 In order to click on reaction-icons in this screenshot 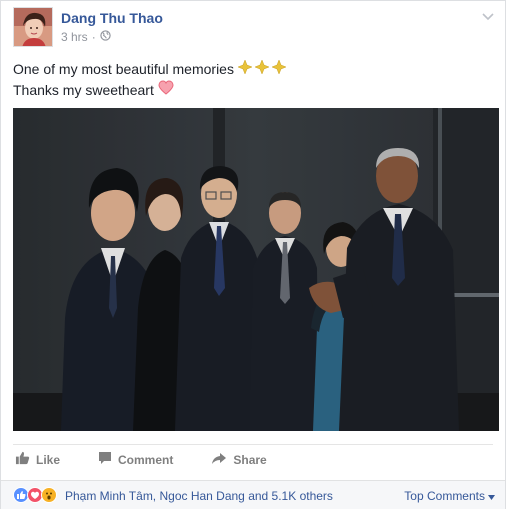, I will do `click(35, 495)`.